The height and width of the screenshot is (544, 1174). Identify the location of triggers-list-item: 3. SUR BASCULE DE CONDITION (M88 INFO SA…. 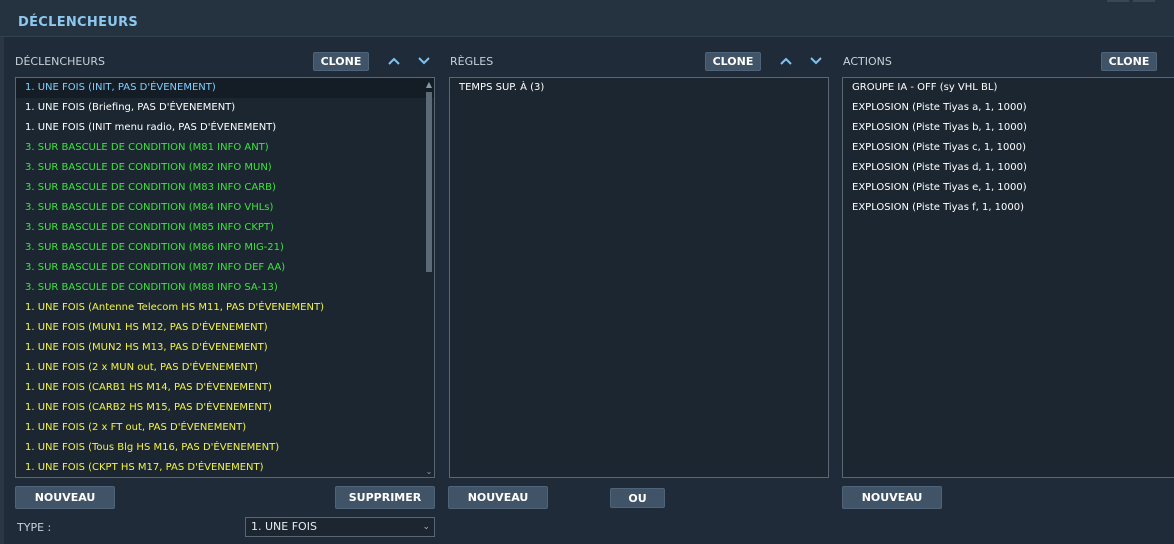
(225, 288).